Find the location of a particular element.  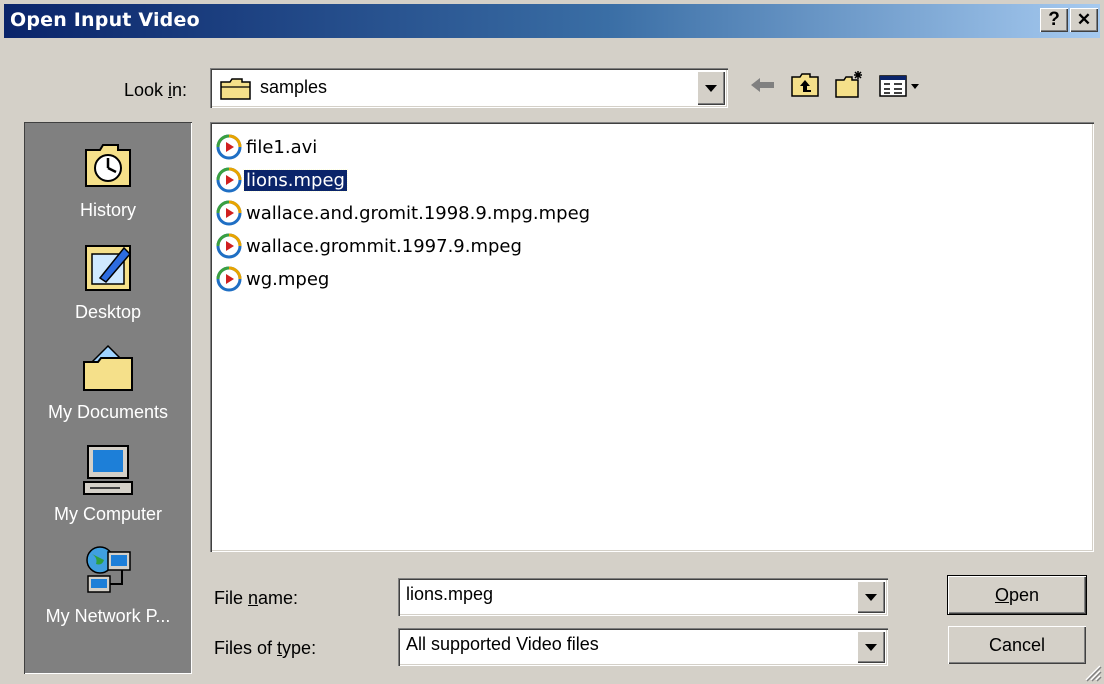

up-folder-icon is located at coordinates (805, 85).